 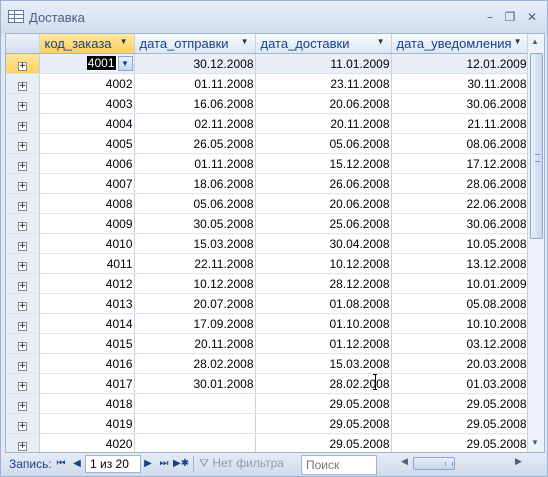 I want to click on ship-date-cell: 02.11.2008, so click(x=195, y=123).